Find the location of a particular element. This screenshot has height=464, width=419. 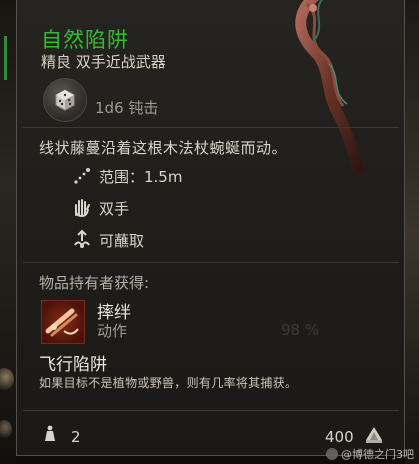

selection-indicator is located at coordinates (5, 58).